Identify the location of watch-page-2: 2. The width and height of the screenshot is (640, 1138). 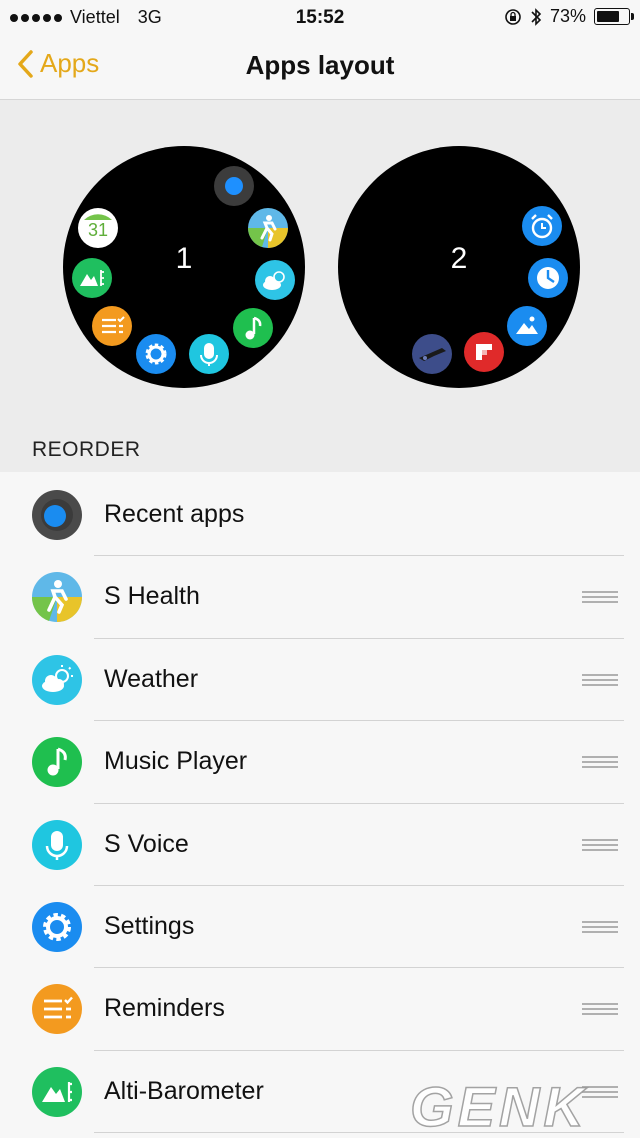
(459, 267).